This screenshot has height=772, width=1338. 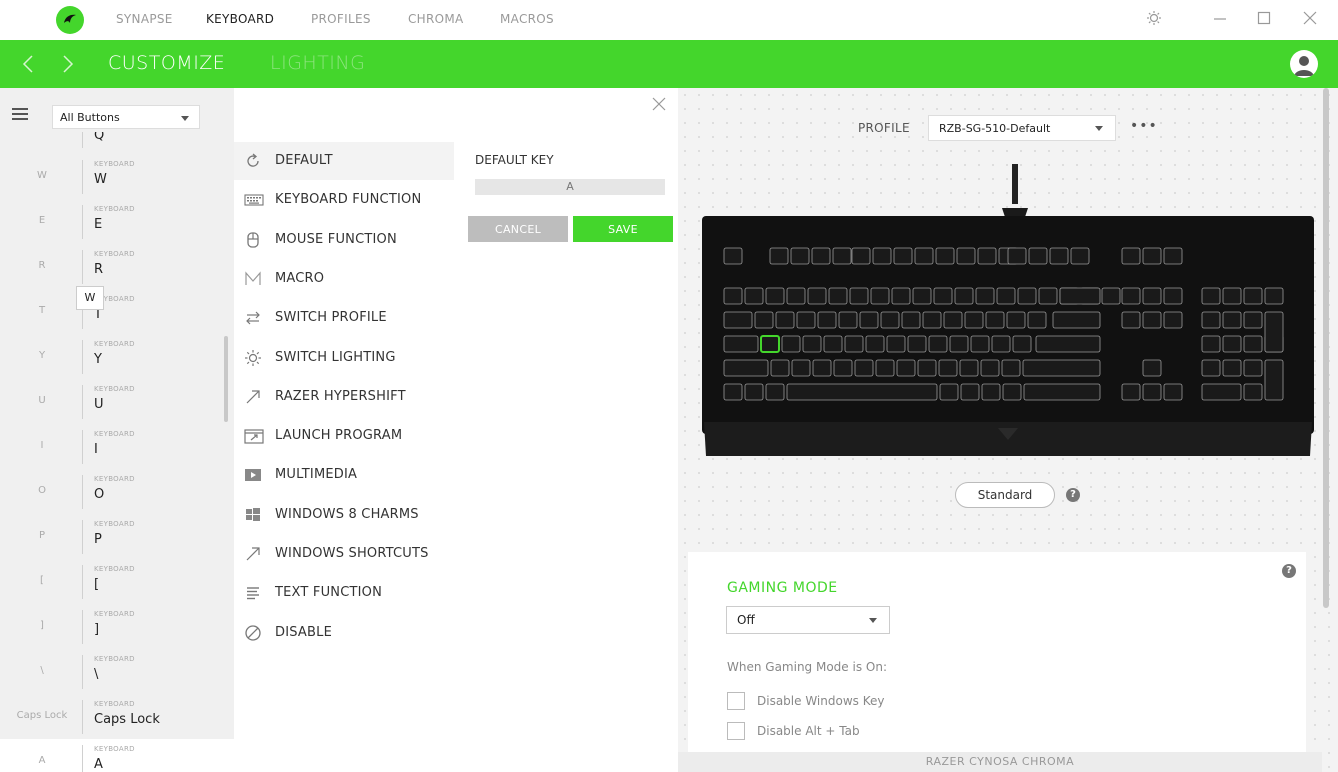 I want to click on function-item-multimedia: MULTIMEDIA, so click(x=344, y=475).